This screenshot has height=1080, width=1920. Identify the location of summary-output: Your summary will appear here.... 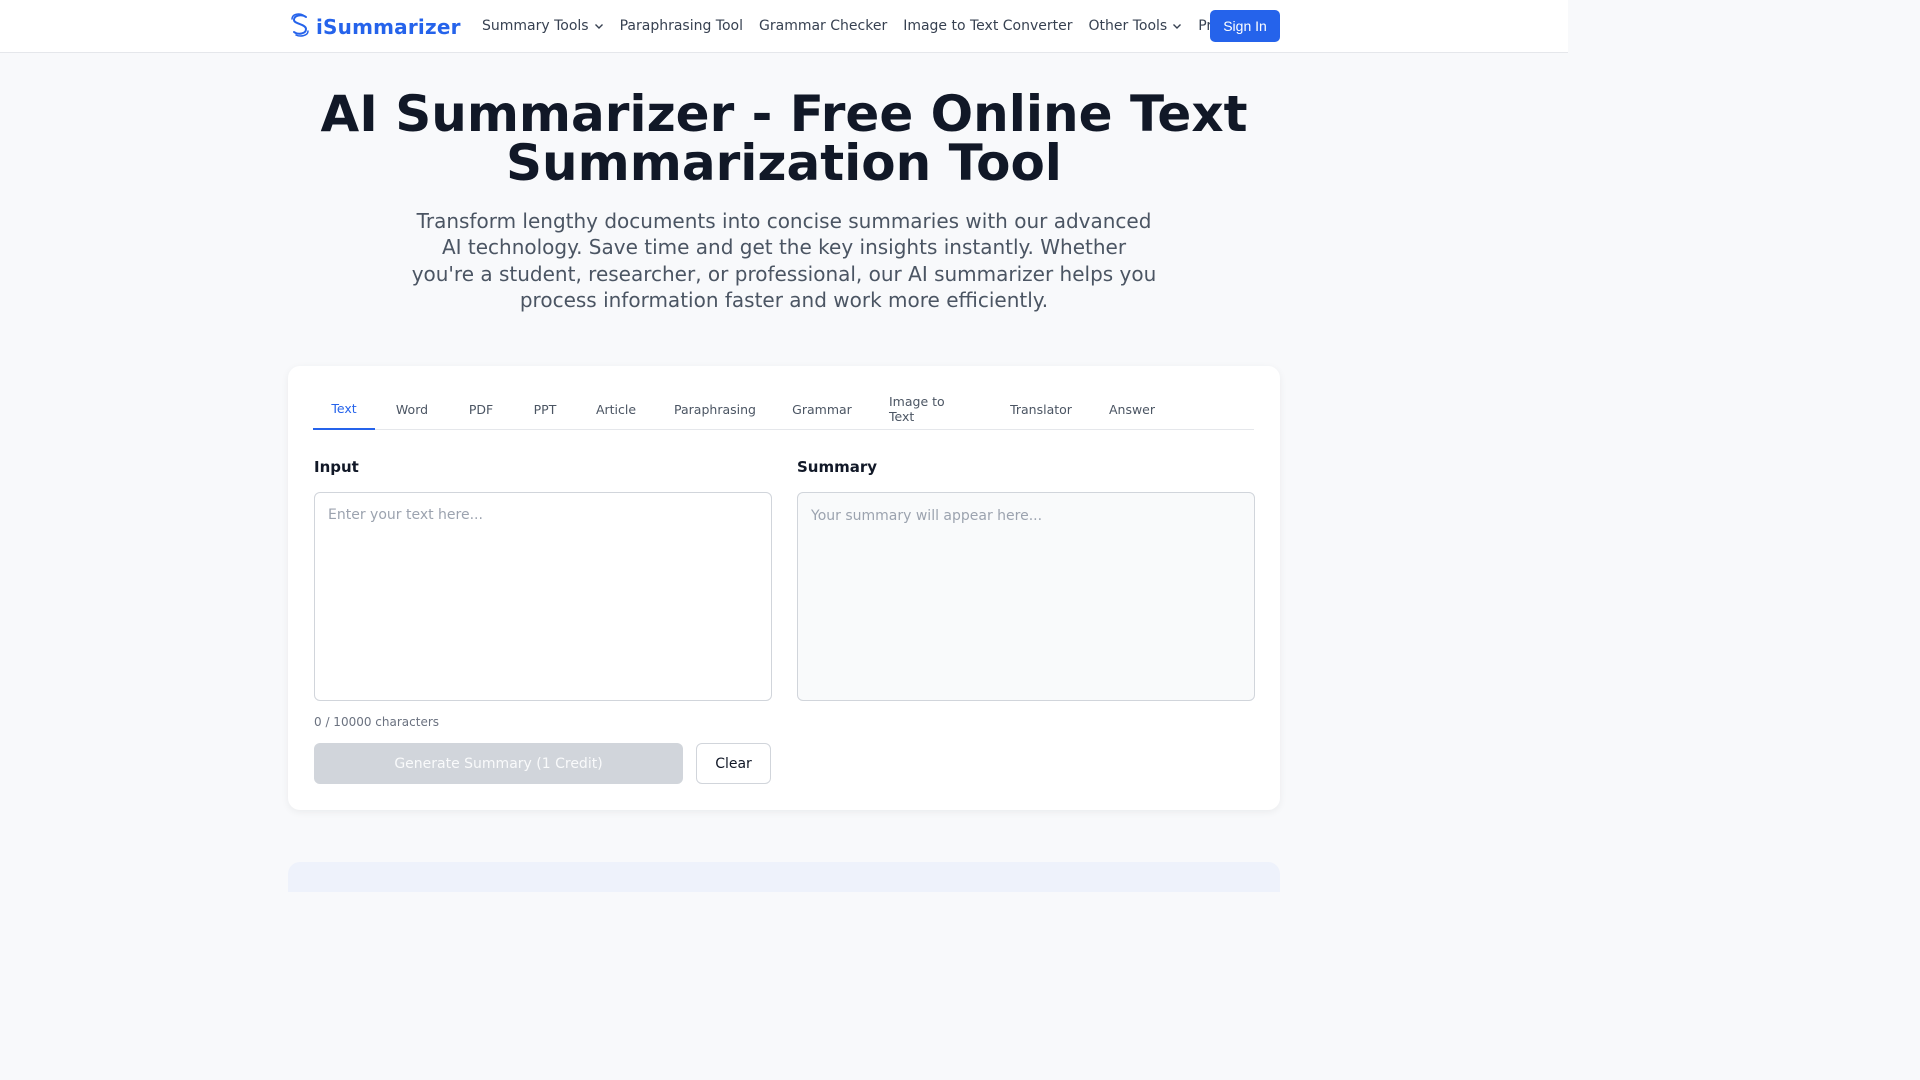
(1026, 596).